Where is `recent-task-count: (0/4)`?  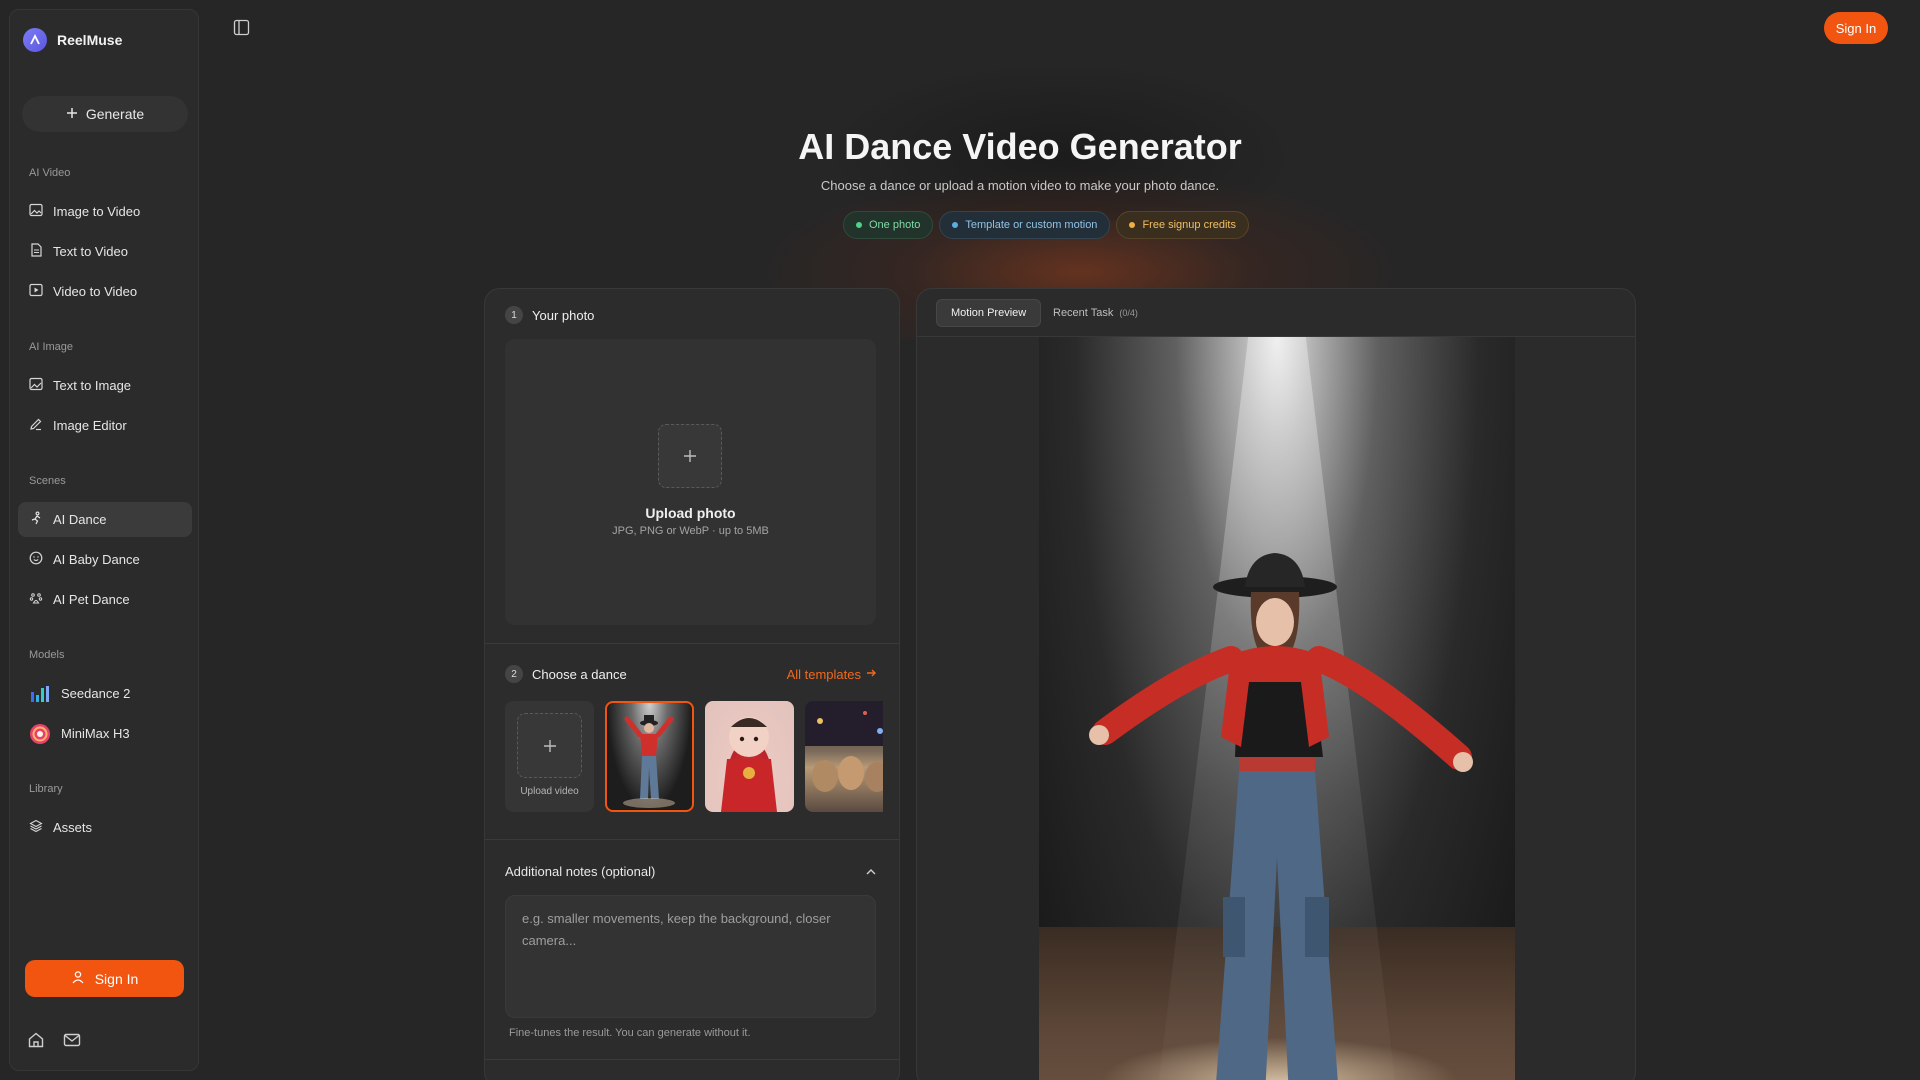
recent-task-count: (0/4) is located at coordinates (1128, 313).